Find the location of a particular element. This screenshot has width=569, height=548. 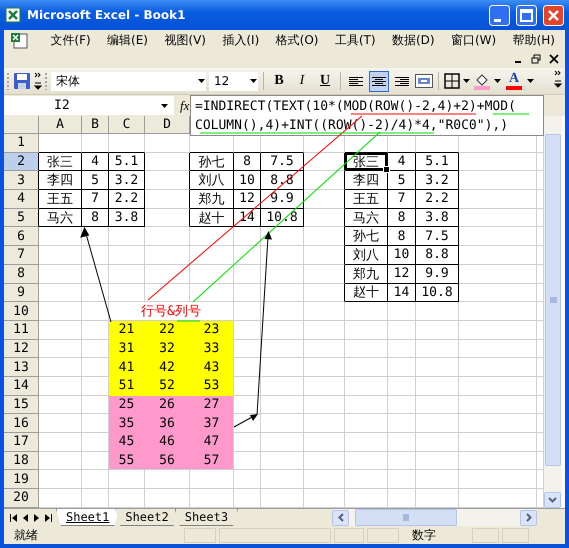

workbook-icon is located at coordinates (19, 40).